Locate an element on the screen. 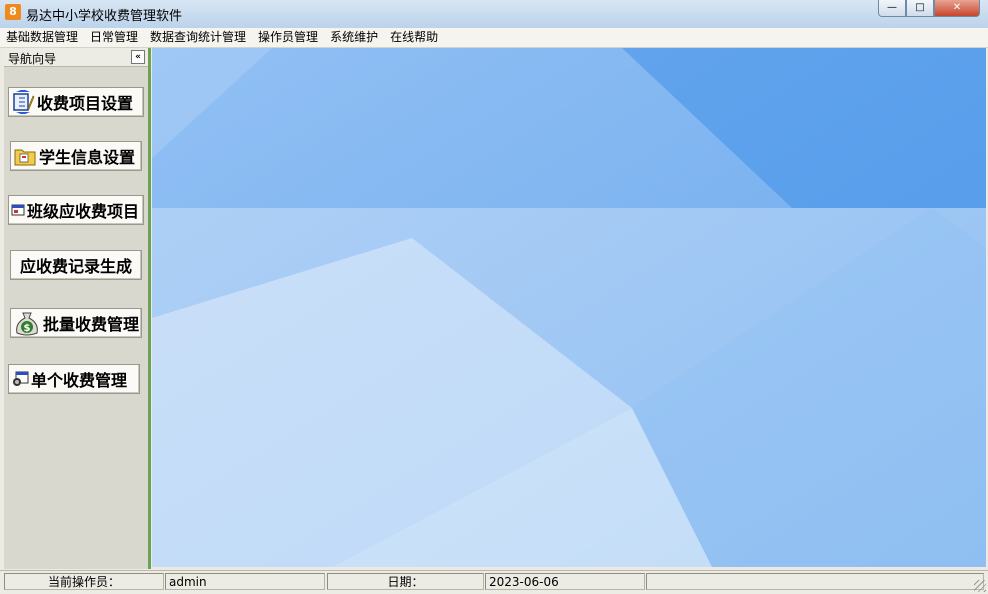 Image resolution: width=988 pixels, height=594 pixels. window-titlebar: 8 易达中小学校收费管理软件 — □ ✕ is located at coordinates (494, 14).